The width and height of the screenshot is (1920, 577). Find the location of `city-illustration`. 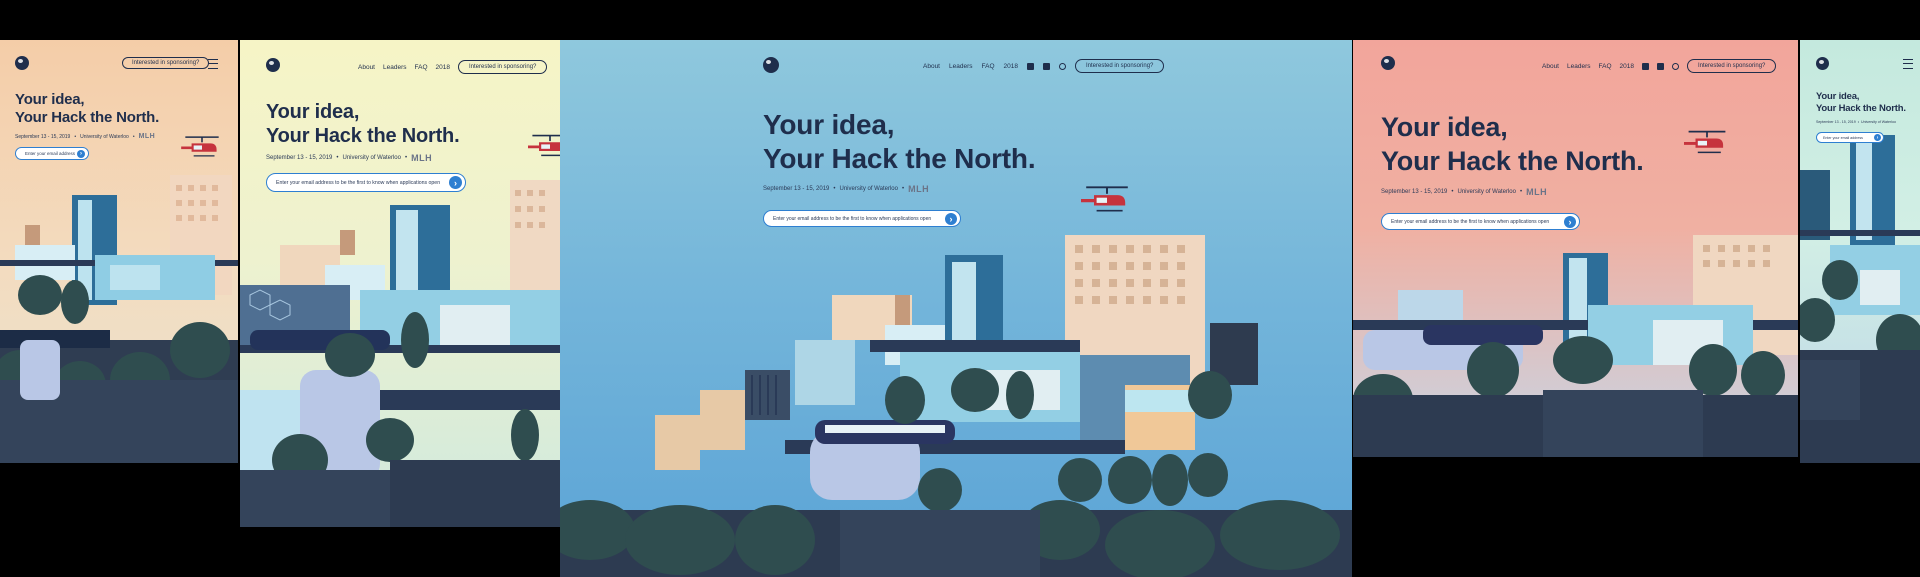

city-illustration is located at coordinates (1575, 346).